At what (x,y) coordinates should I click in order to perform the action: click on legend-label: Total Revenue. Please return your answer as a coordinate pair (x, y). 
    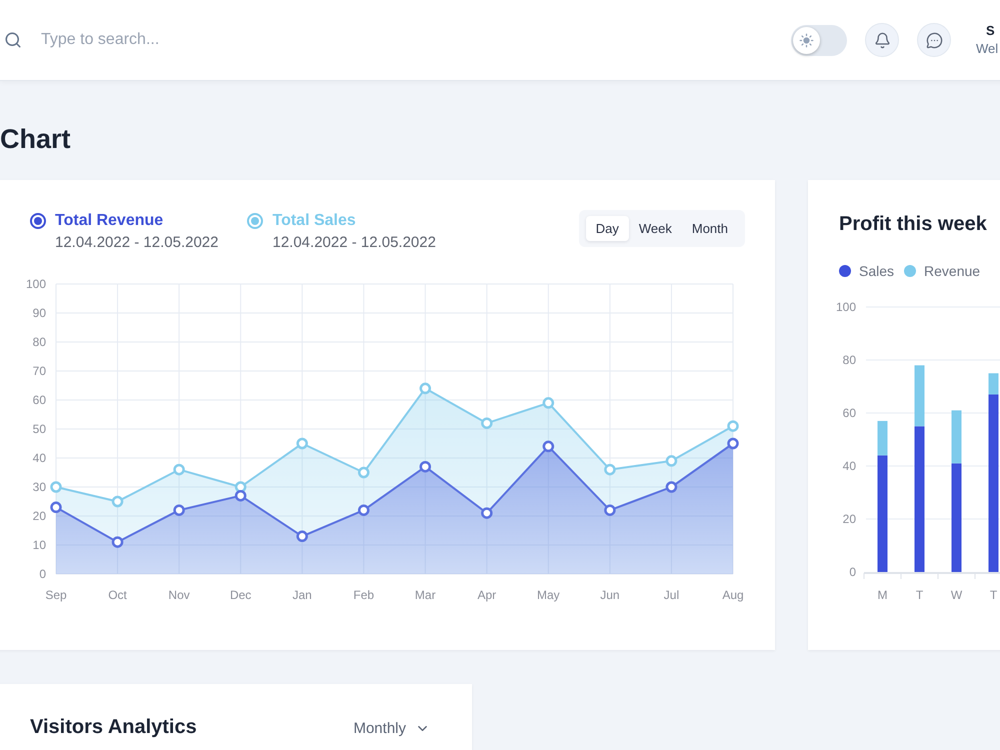
    Looking at the image, I should click on (109, 221).